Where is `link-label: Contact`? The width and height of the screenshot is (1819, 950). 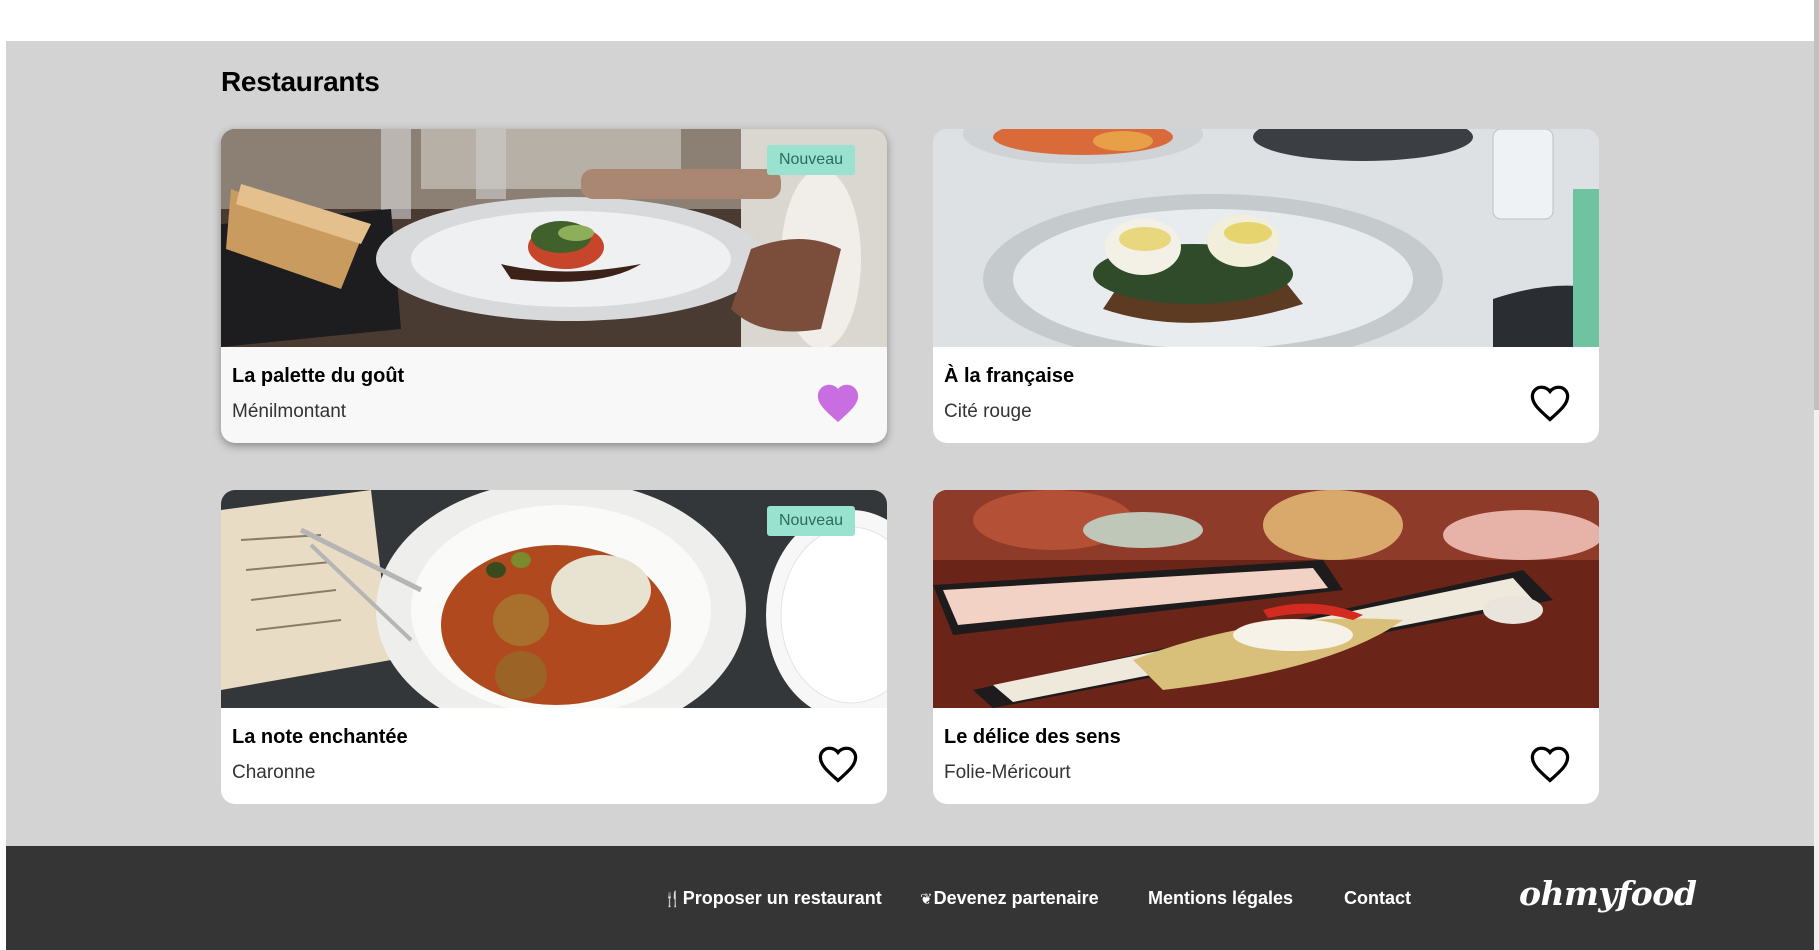 link-label: Contact is located at coordinates (1377, 898).